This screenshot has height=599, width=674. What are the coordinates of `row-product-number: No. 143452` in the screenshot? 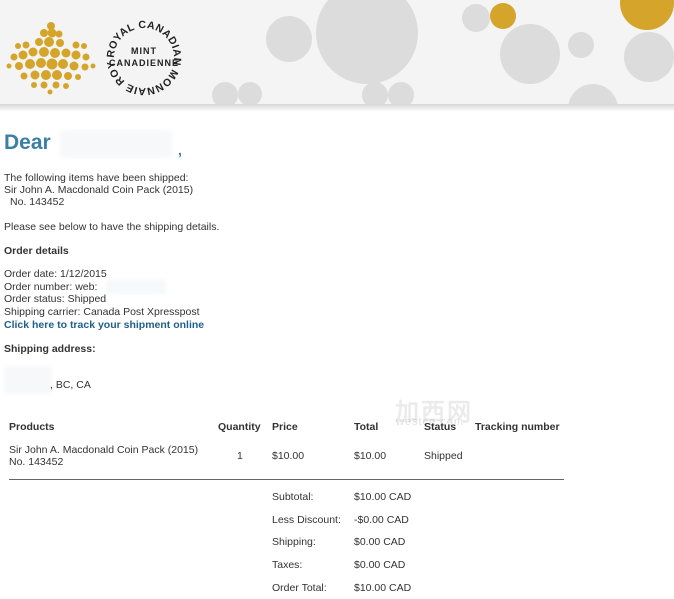 It's located at (36, 462).